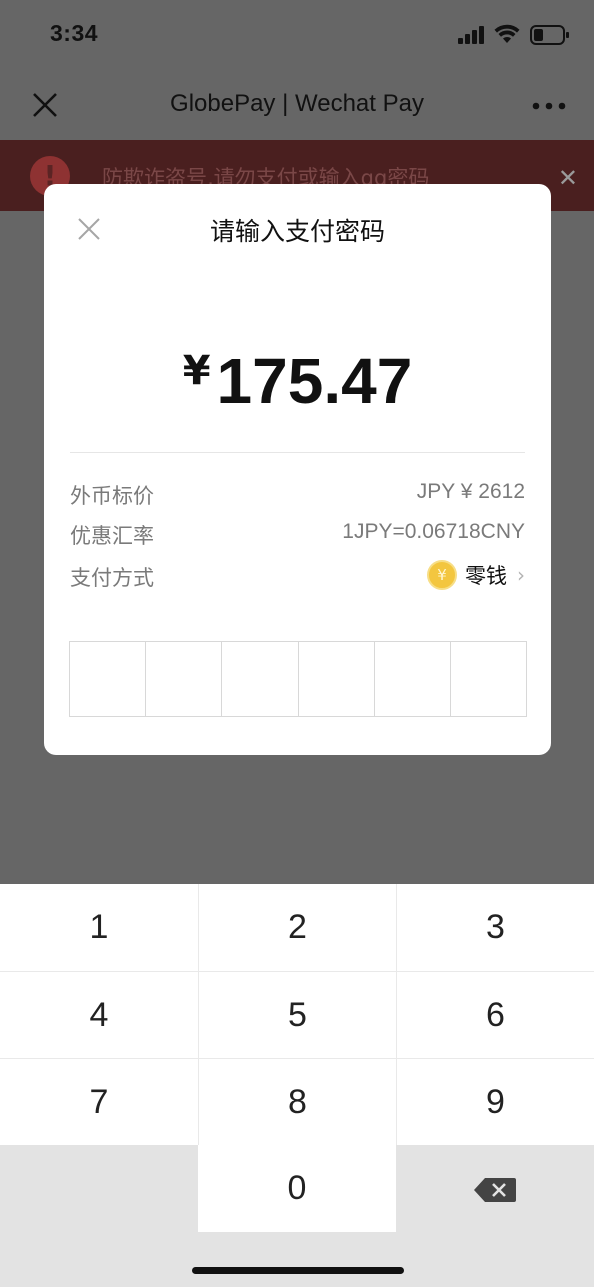  What do you see at coordinates (568, 178) in the screenshot?
I see `banner-close-icon: ✕` at bounding box center [568, 178].